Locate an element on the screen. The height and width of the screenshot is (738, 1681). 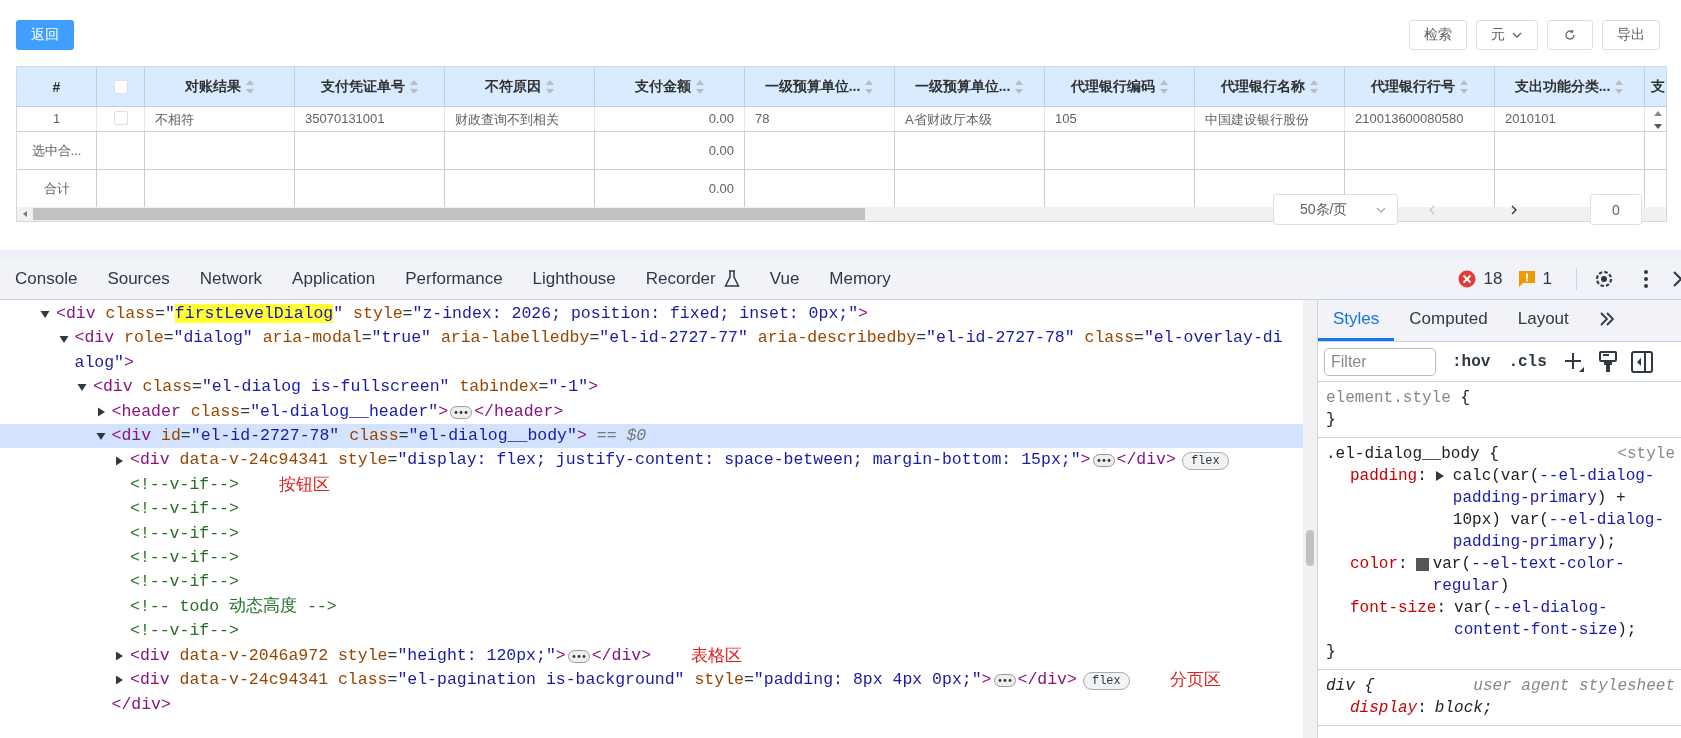
dom-tree-row: <div data-v-2046a972 style="height: 120px;"> </div> 表格区 is located at coordinates (651, 656).